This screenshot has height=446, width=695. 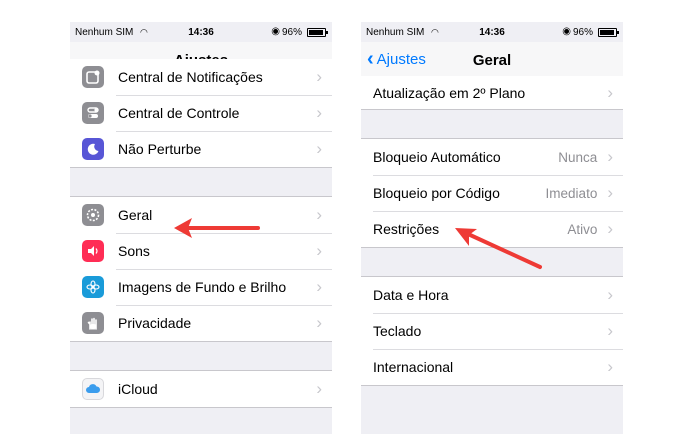 What do you see at coordinates (134, 251) in the screenshot?
I see `row-label: Sons` at bounding box center [134, 251].